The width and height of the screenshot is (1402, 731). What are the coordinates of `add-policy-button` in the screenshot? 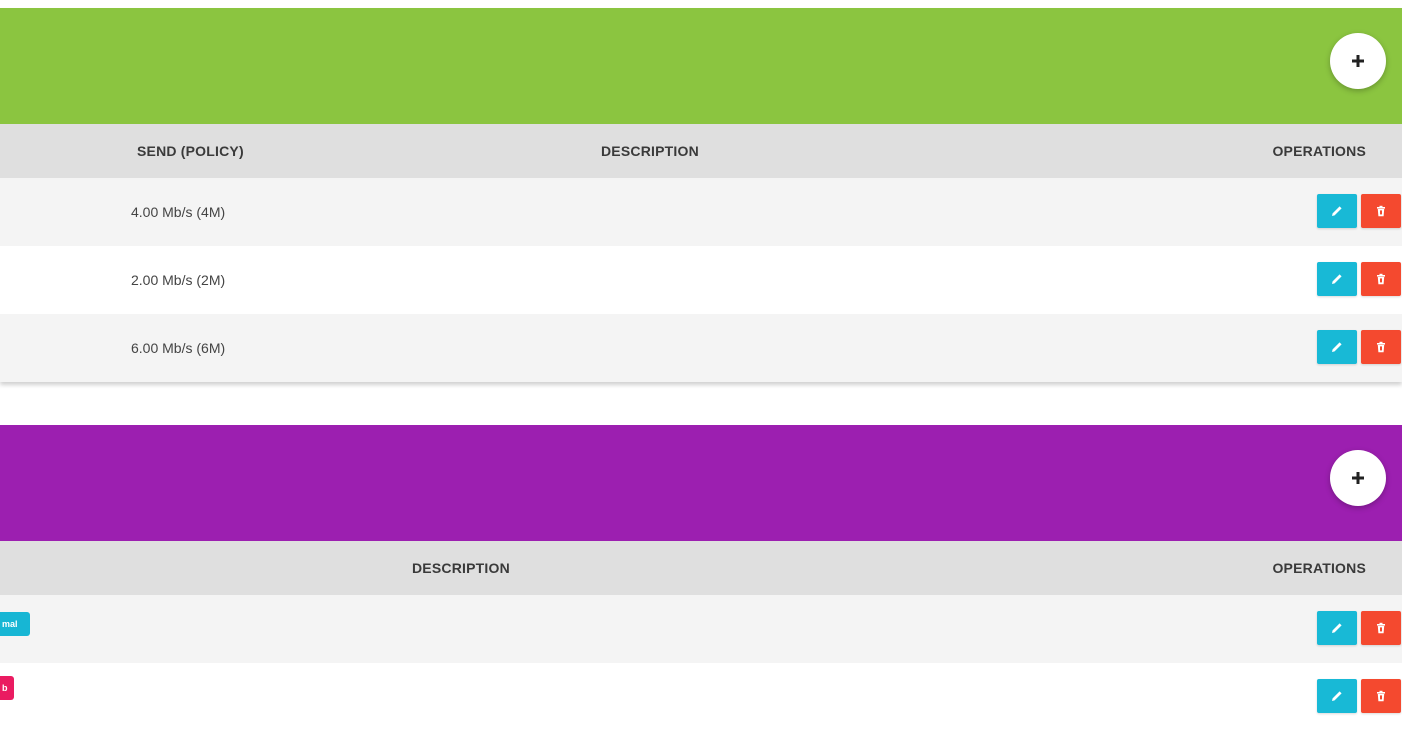 It's located at (1358, 61).